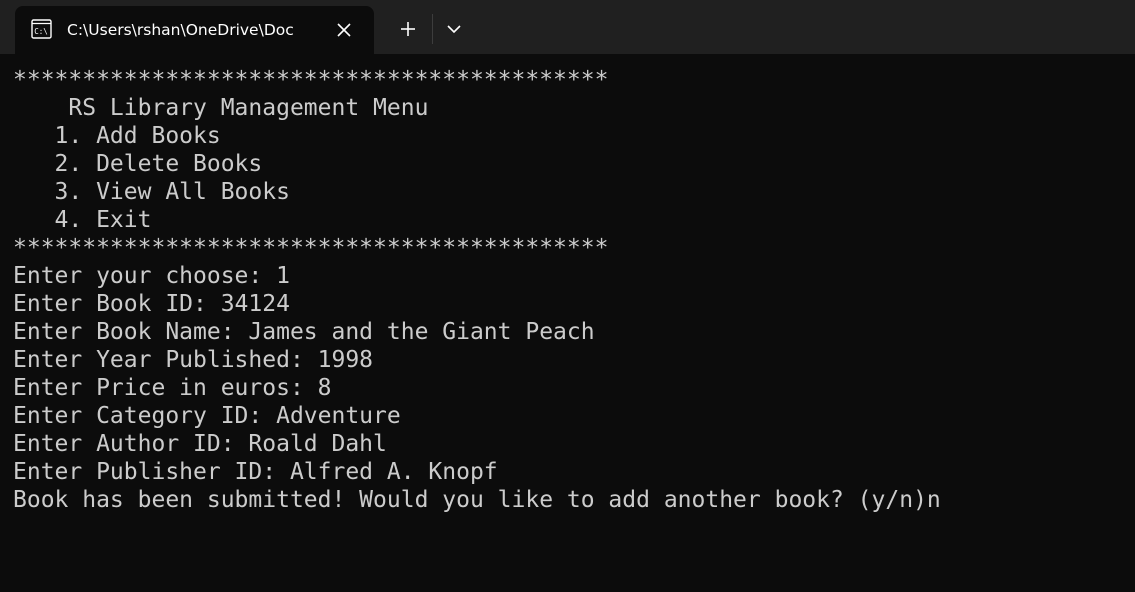  I want to click on terminal-line: 3. View All Books, so click(151, 192).